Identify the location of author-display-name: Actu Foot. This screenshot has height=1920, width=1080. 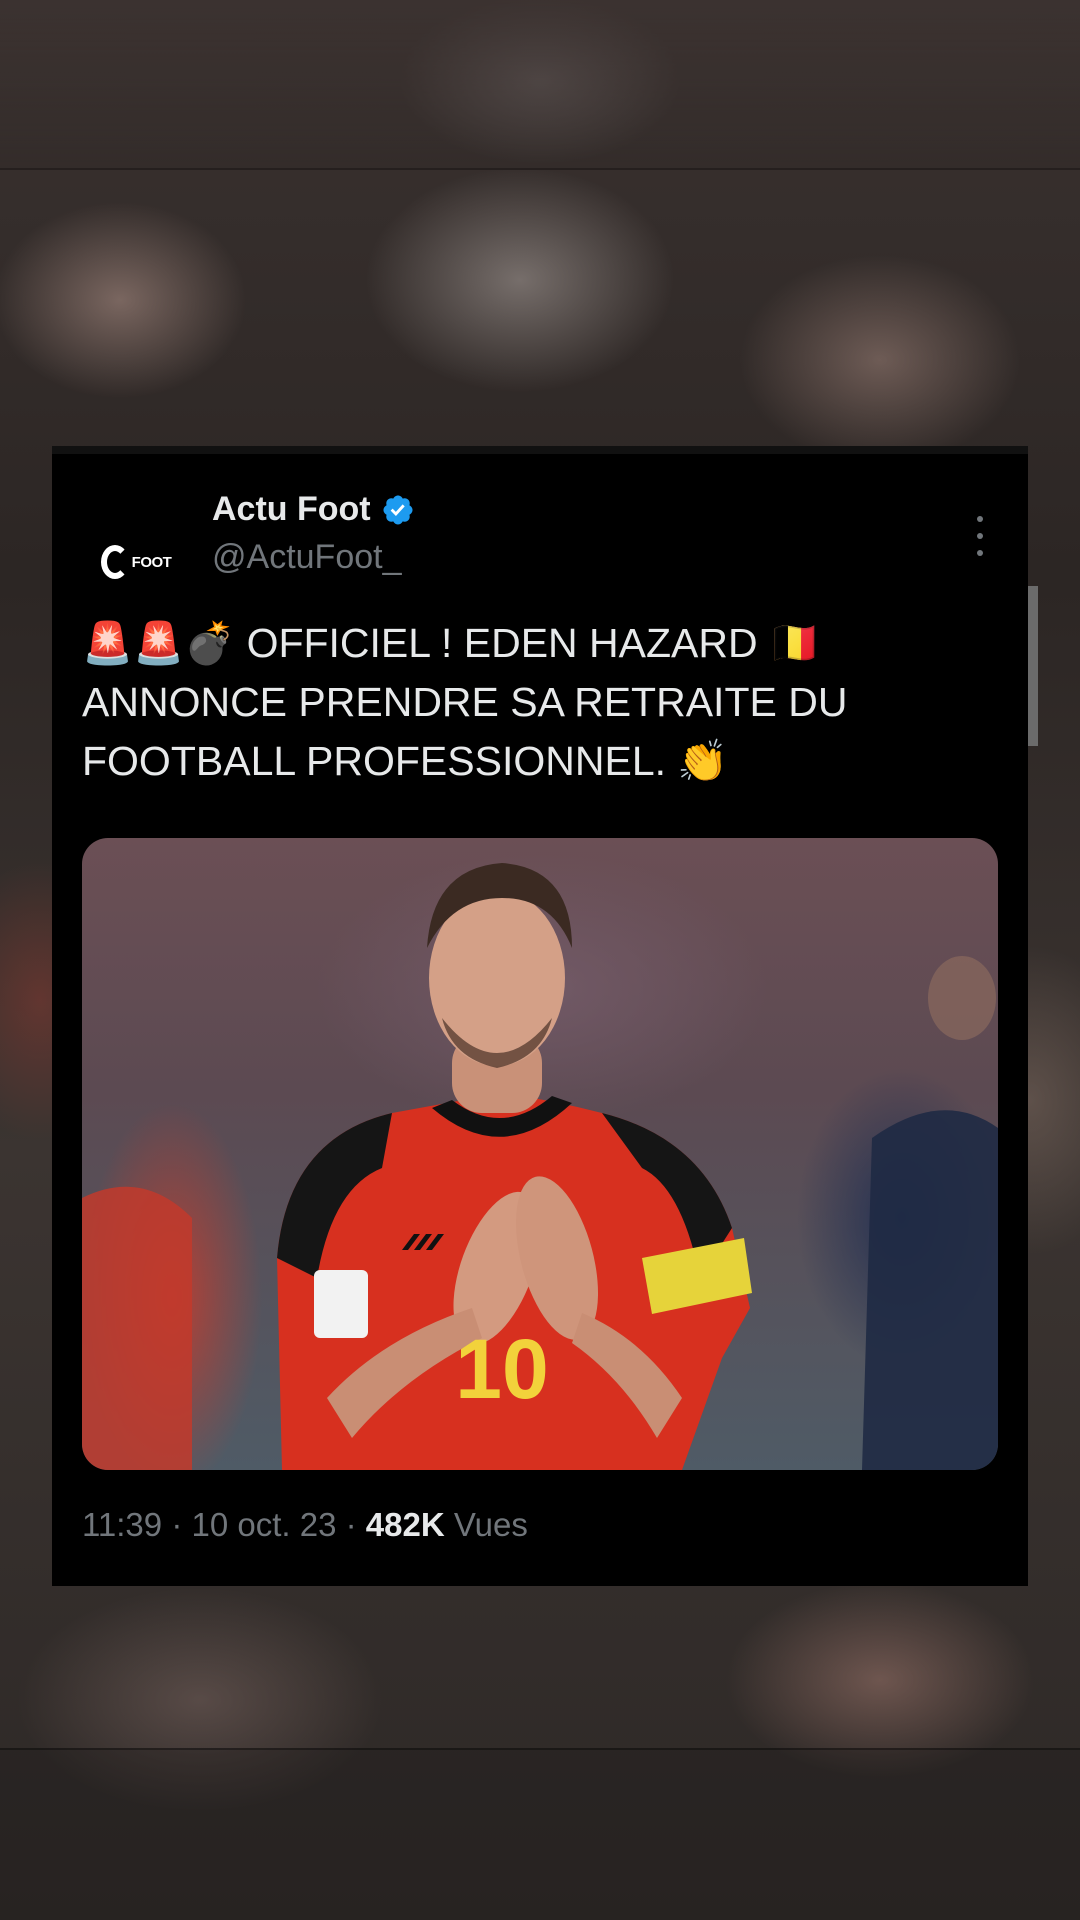
(291, 509).